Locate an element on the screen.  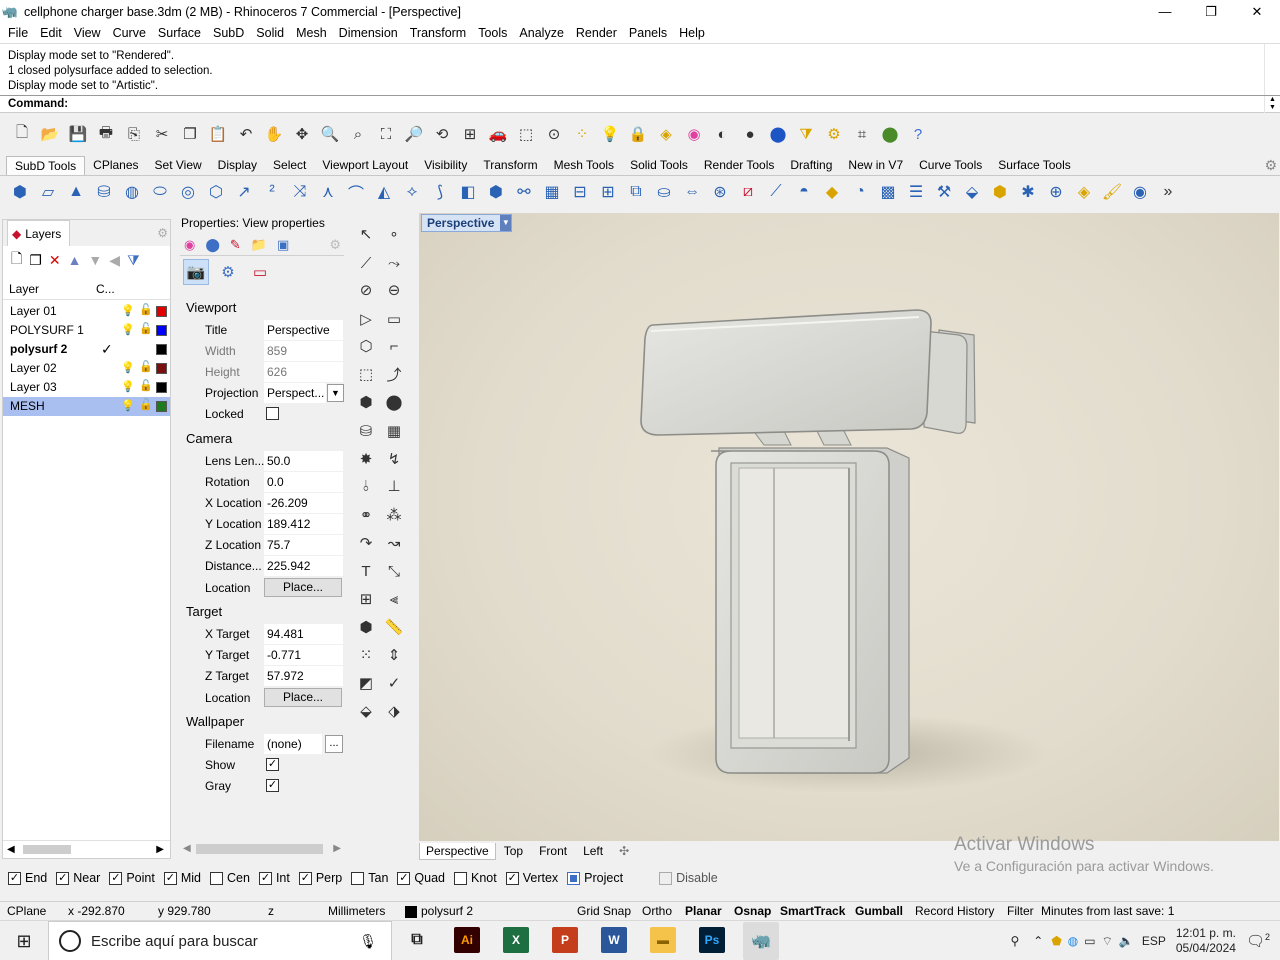
close-button: ✕ is located at coordinates (1257, 11).